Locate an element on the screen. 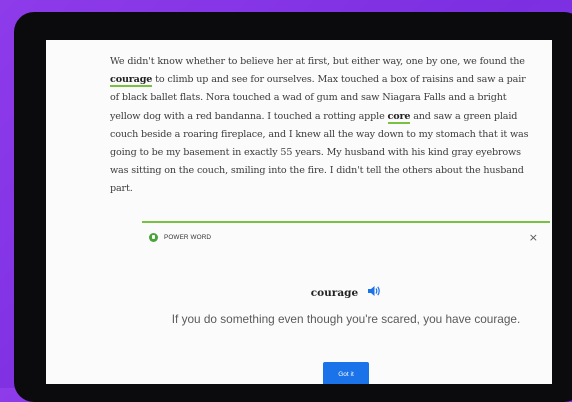  speaker-icon is located at coordinates (374, 291).